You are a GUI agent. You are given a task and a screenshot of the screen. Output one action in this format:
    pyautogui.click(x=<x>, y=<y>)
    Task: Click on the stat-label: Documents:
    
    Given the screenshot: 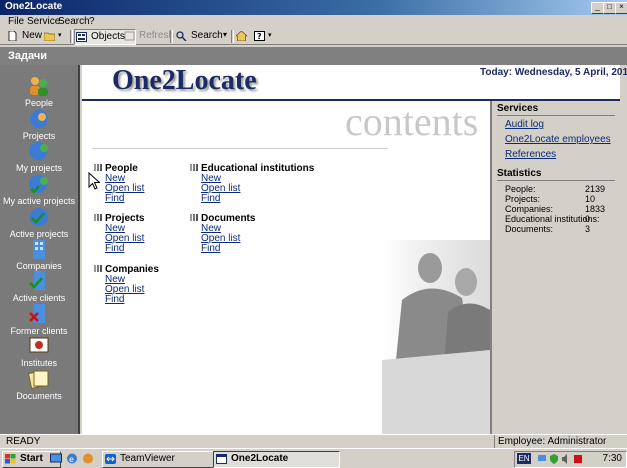 What is the action you would take?
    pyautogui.click(x=529, y=229)
    